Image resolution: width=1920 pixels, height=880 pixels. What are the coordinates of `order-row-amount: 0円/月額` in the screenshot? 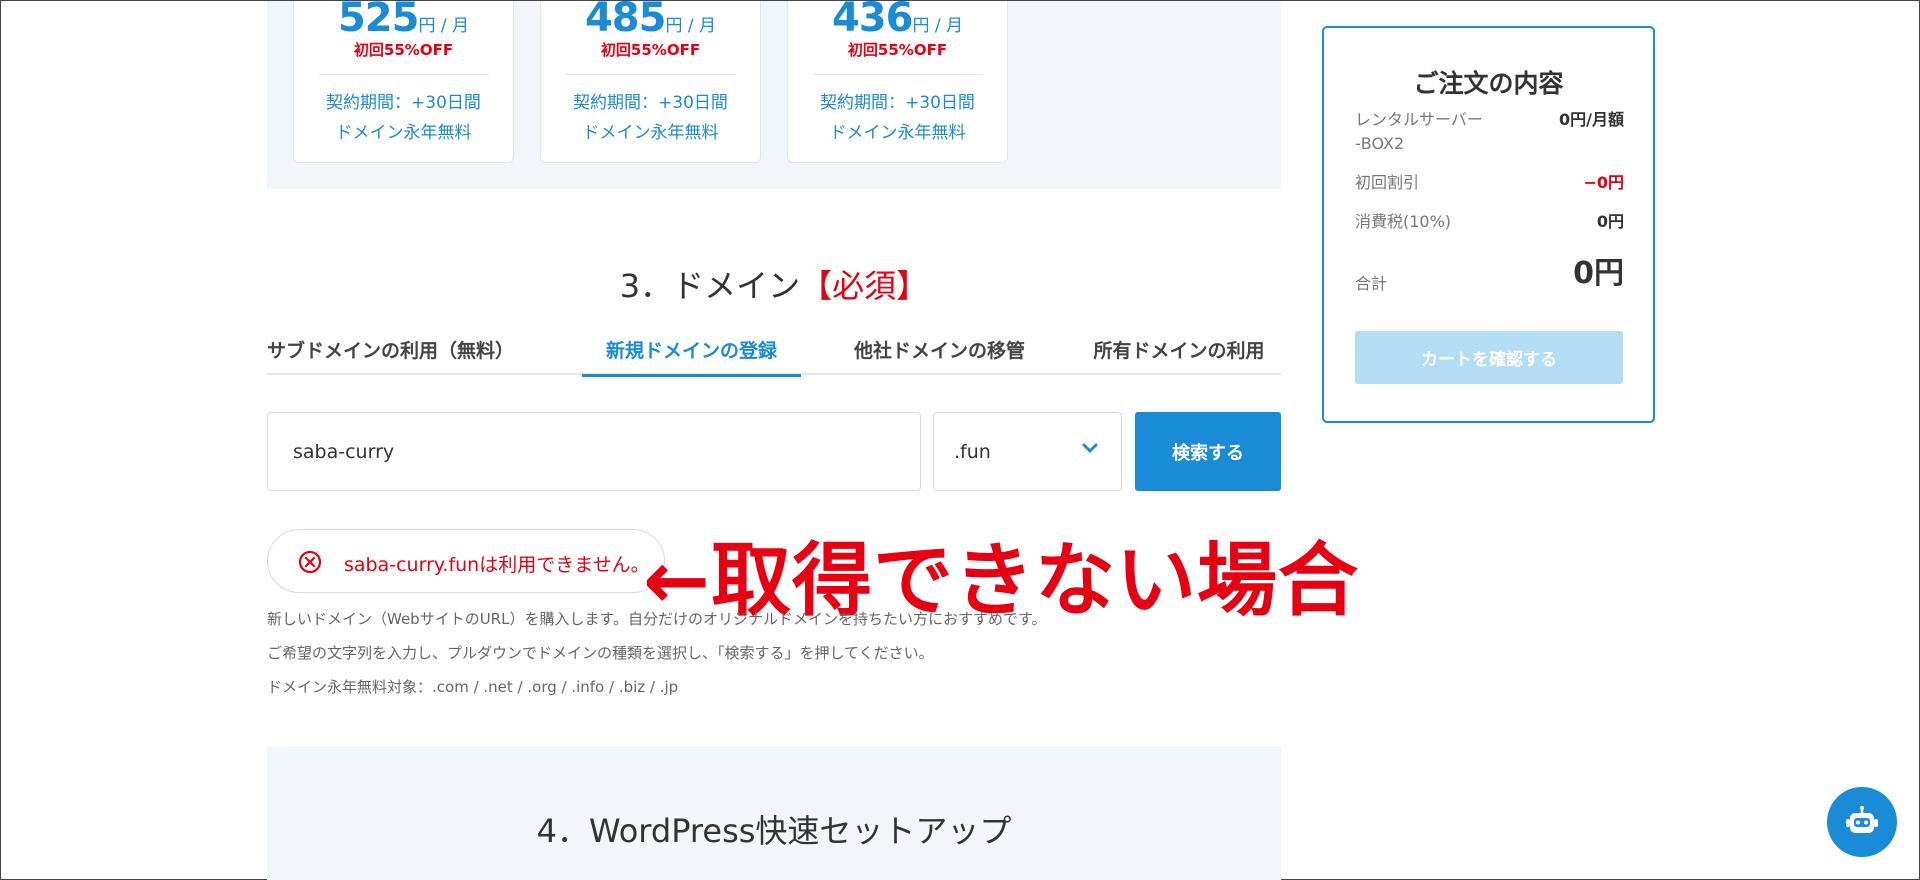 It's located at (1591, 119).